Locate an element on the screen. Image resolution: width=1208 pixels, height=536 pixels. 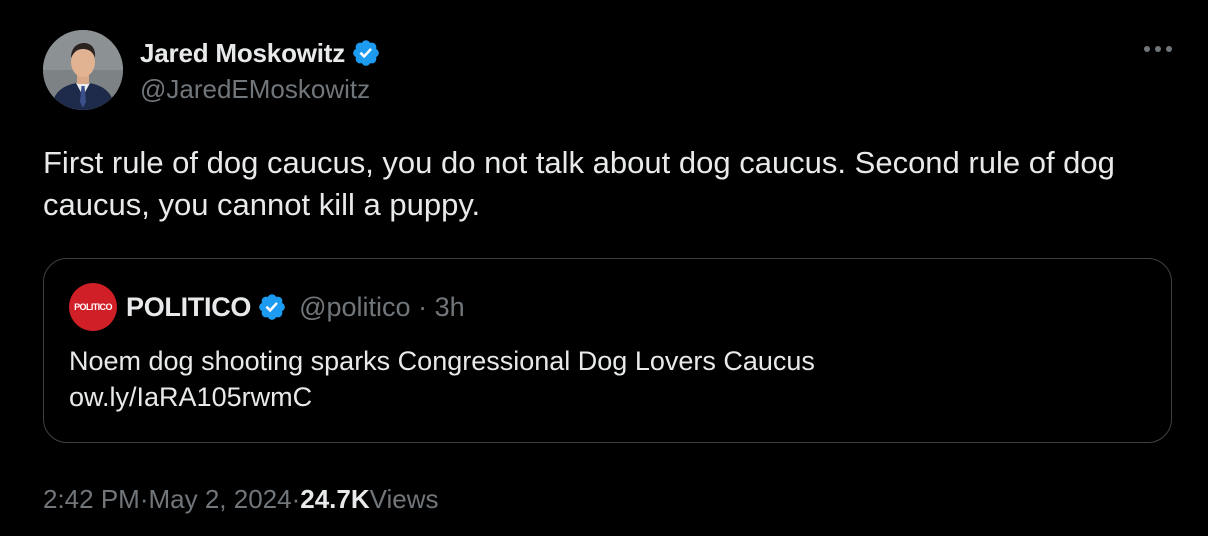
tweet-meta-row: 2:42 PM · May 2, 2024 · 24.7K Views is located at coordinates (241, 499).